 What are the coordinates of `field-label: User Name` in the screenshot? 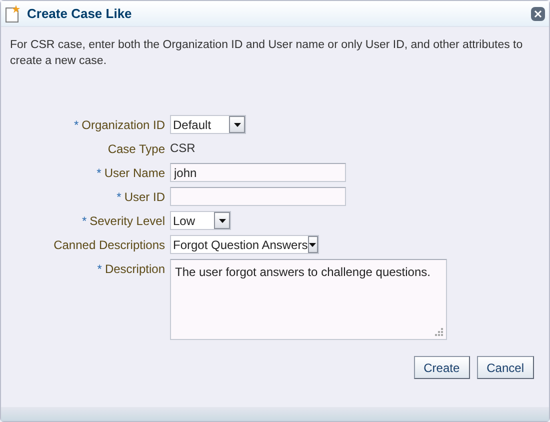 It's located at (134, 173).